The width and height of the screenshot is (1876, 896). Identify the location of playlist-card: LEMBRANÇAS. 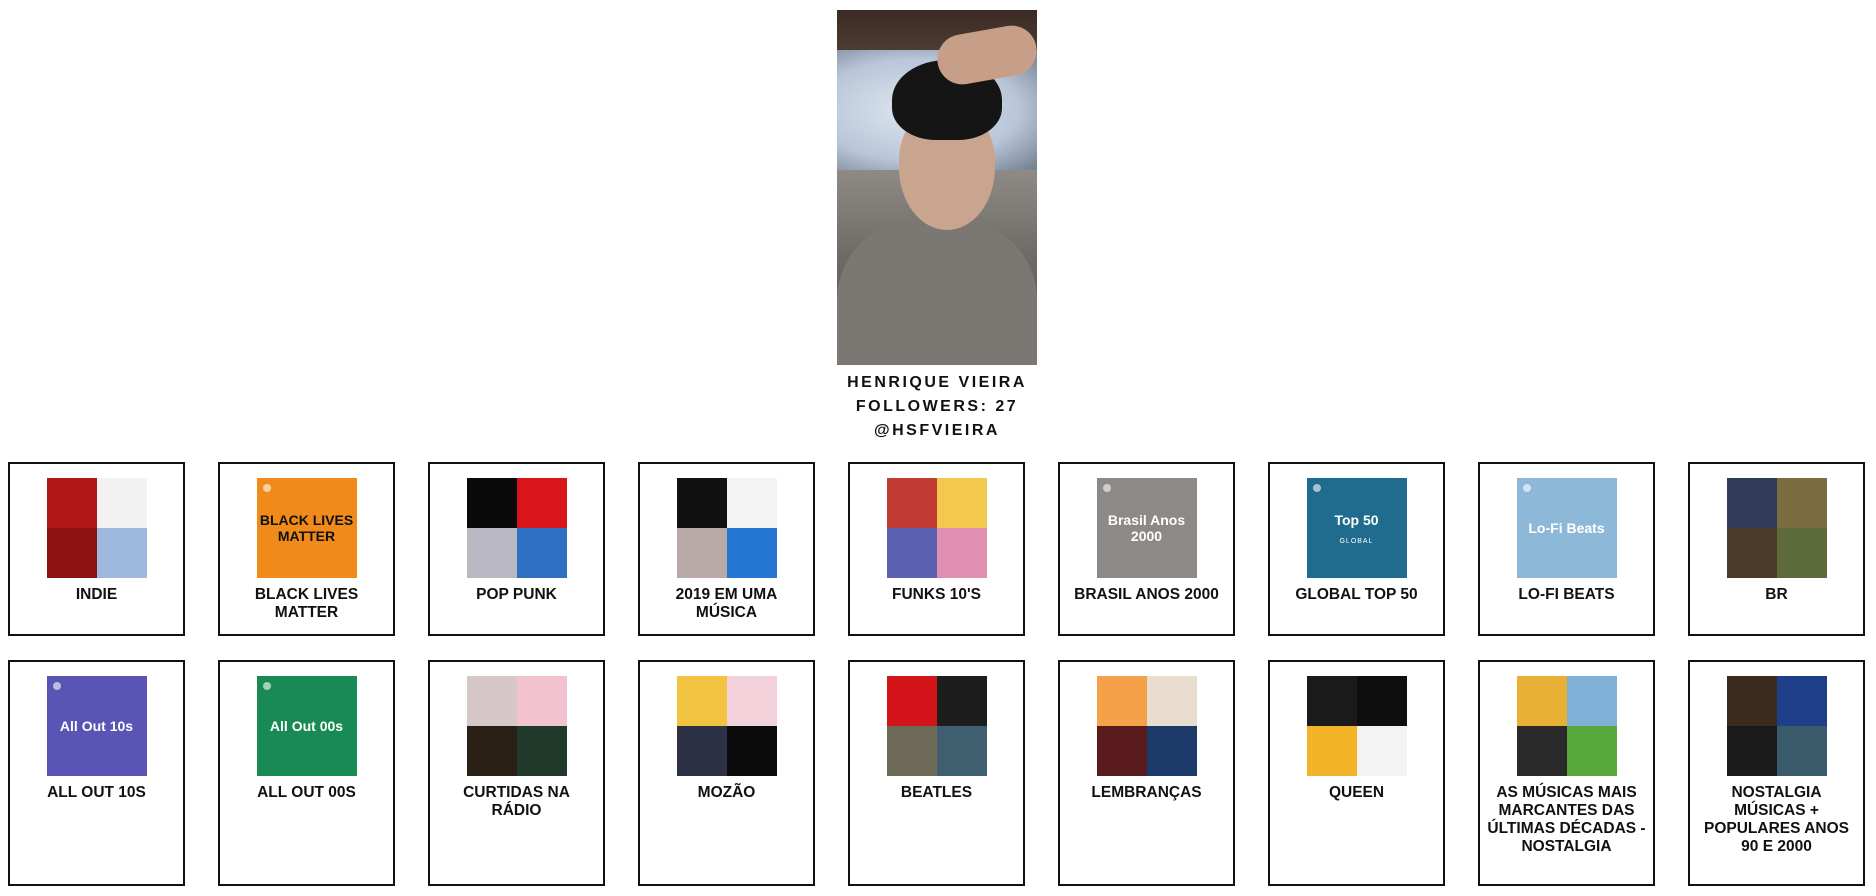
(1146, 773).